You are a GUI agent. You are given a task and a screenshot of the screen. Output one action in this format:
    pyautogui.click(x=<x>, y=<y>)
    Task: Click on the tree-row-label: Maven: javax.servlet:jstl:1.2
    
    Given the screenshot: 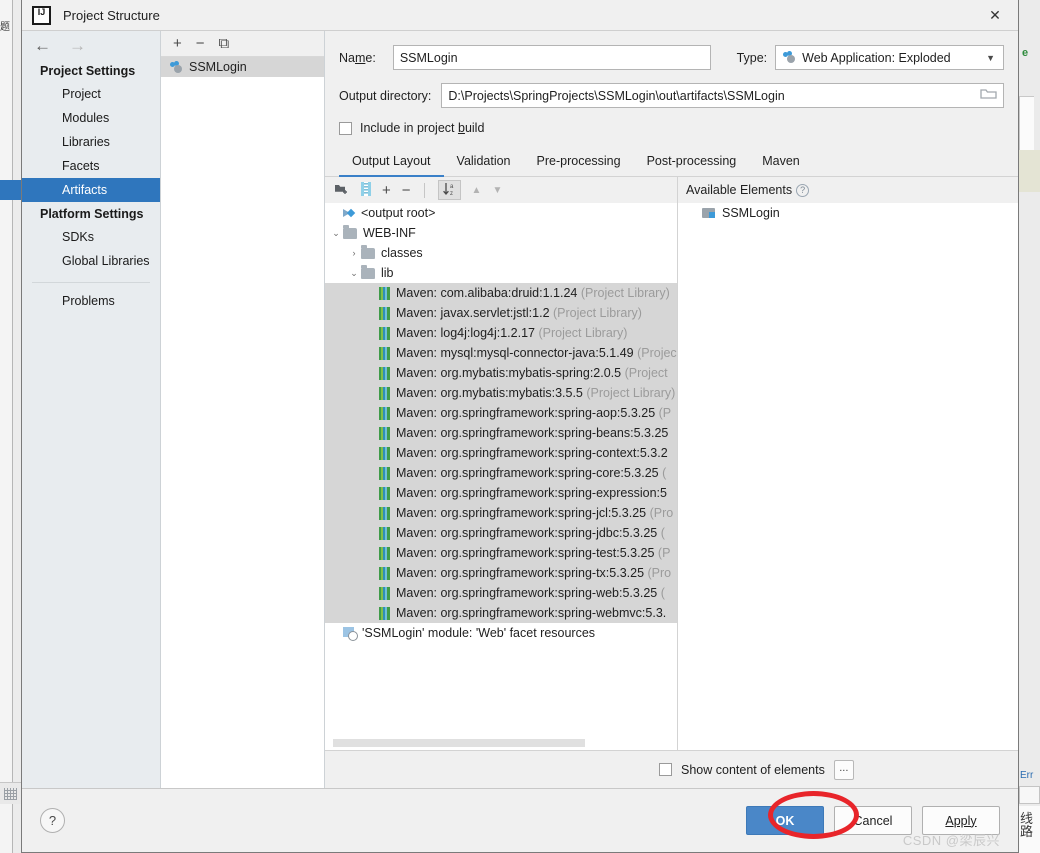 What is the action you would take?
    pyautogui.click(x=473, y=313)
    